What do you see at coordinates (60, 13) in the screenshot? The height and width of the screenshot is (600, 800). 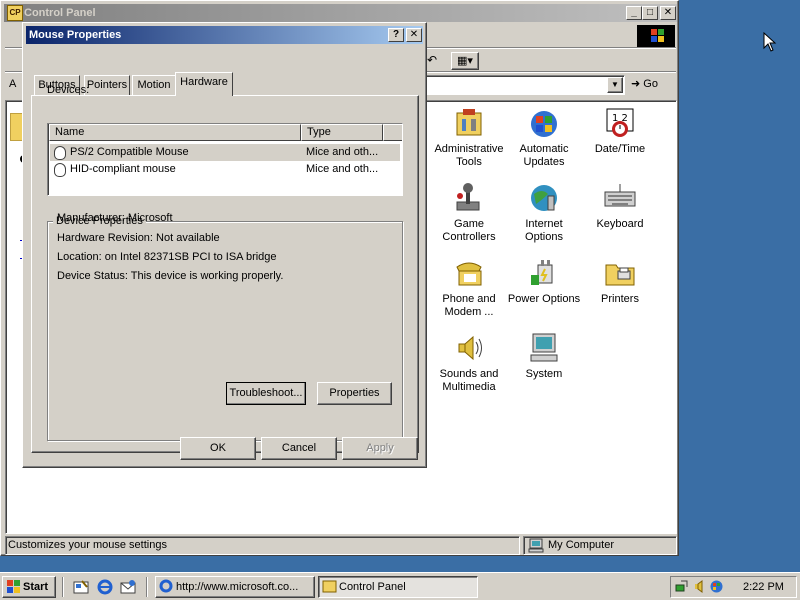 I see `control-panel-title: Control Panel` at bounding box center [60, 13].